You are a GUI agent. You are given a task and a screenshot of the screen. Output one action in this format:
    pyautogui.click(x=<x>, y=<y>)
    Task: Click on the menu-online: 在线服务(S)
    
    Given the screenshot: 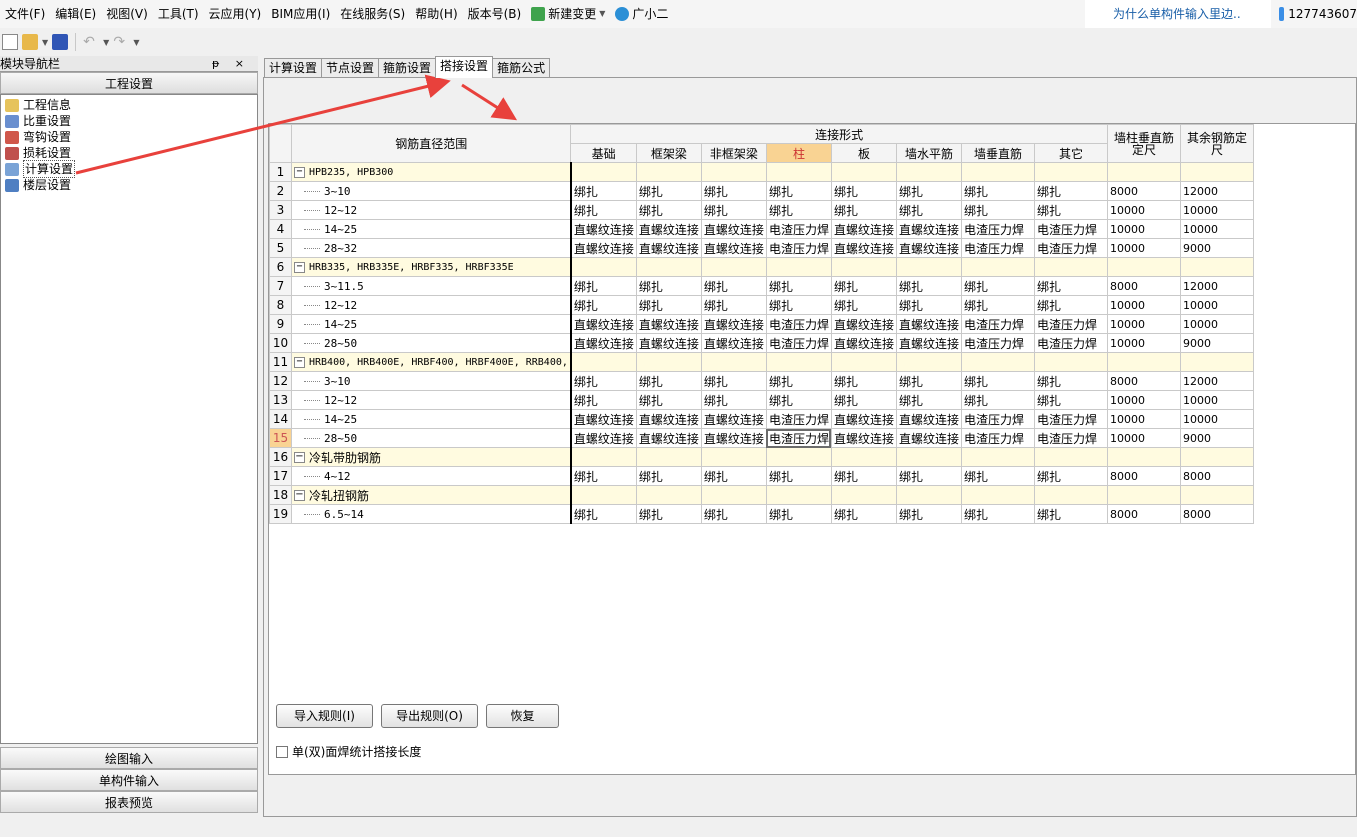 What is the action you would take?
    pyautogui.click(x=372, y=14)
    